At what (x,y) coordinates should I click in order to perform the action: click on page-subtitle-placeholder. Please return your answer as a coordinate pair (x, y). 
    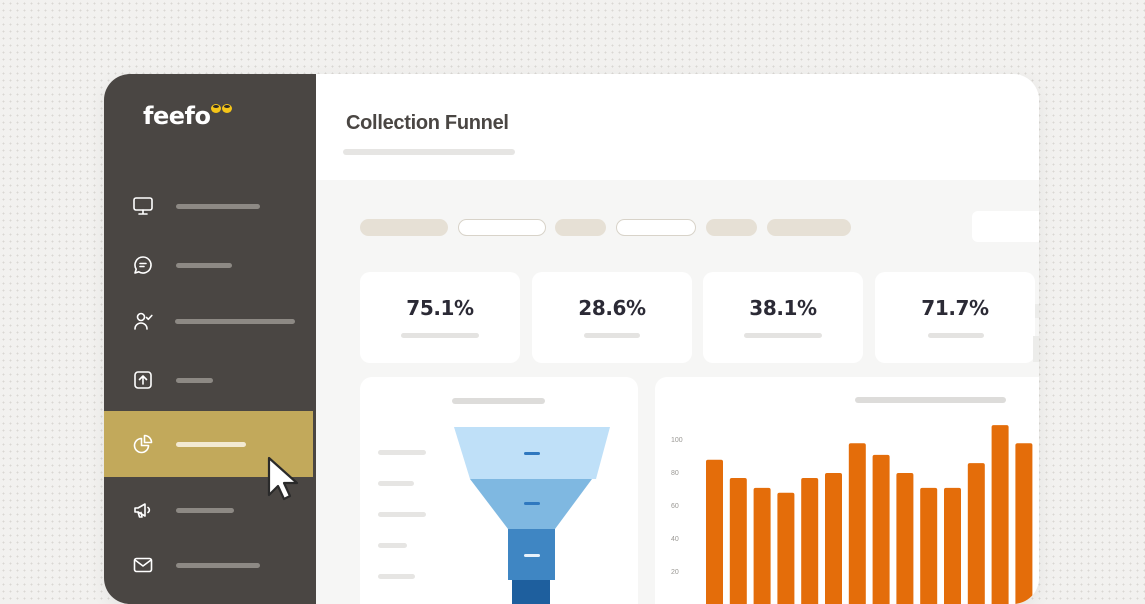
    Looking at the image, I should click on (429, 152).